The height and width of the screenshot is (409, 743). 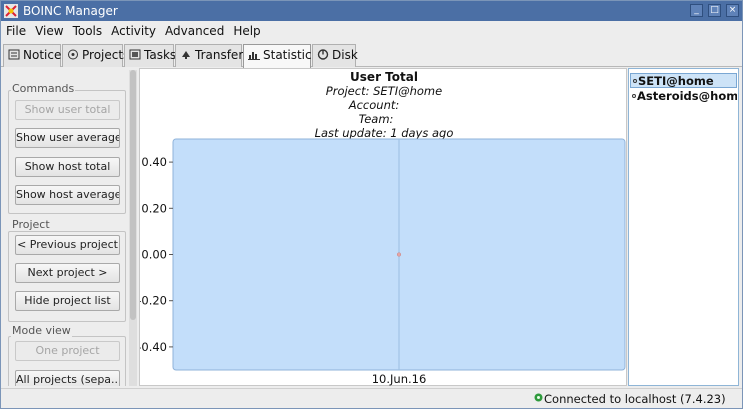 I want to click on statistics-icon, so click(x=254, y=56).